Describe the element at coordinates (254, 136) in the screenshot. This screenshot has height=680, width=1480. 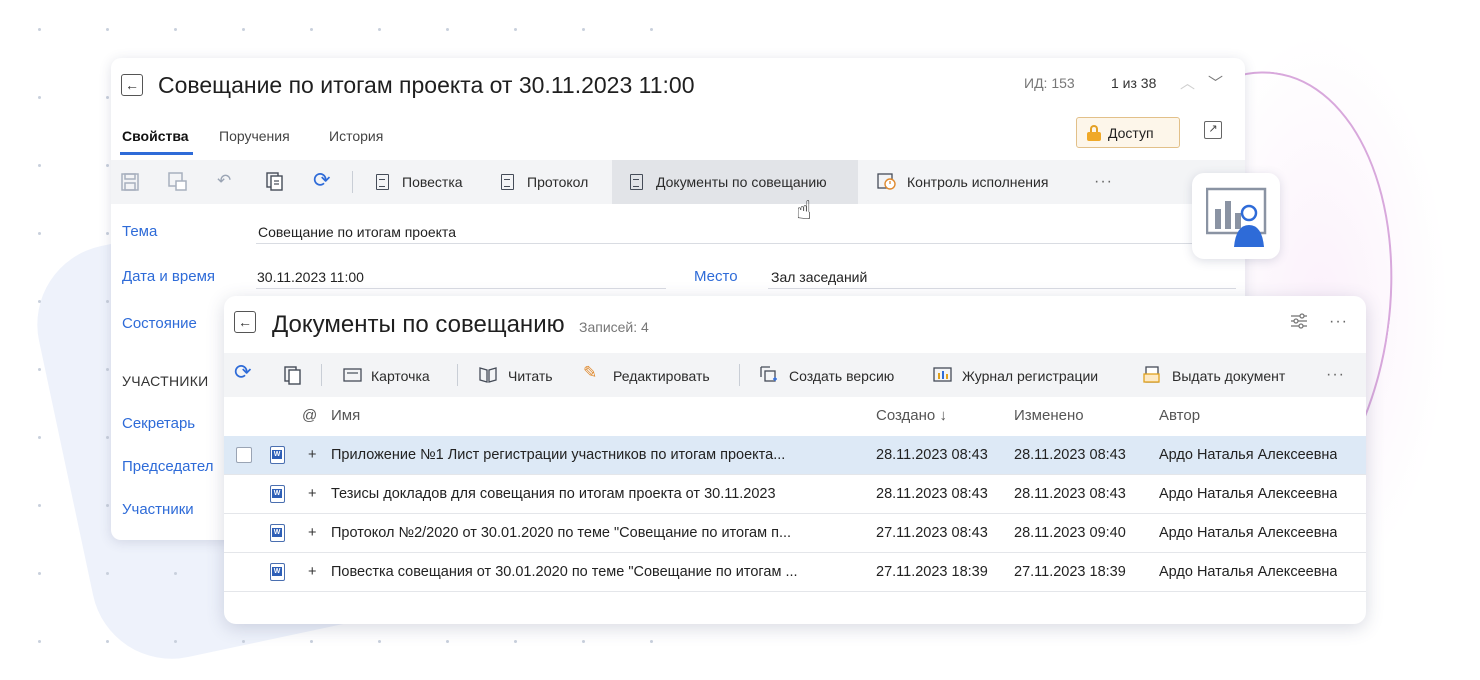
I see `tab-assignments: Поручения` at that location.